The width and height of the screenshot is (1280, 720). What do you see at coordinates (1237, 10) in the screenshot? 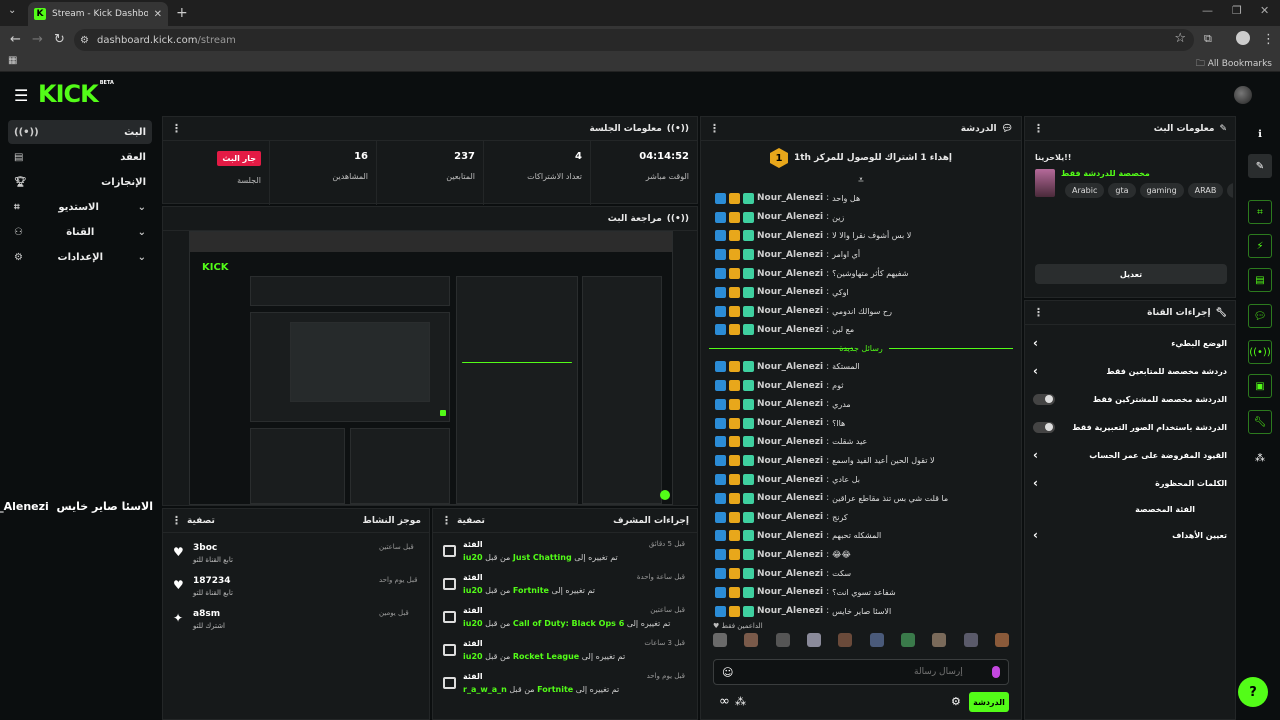
I see `maximize-icon: ❐` at bounding box center [1237, 10].